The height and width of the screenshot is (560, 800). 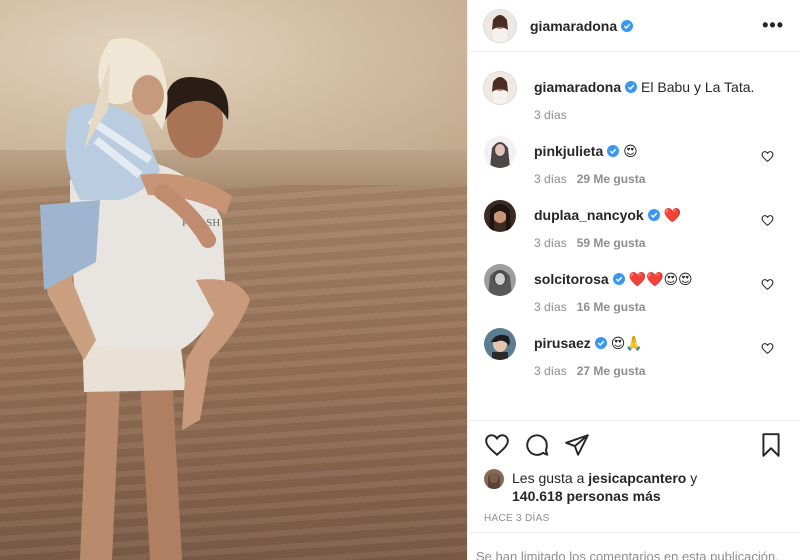 What do you see at coordinates (630, 151) in the screenshot?
I see `comment-text: 😍` at bounding box center [630, 151].